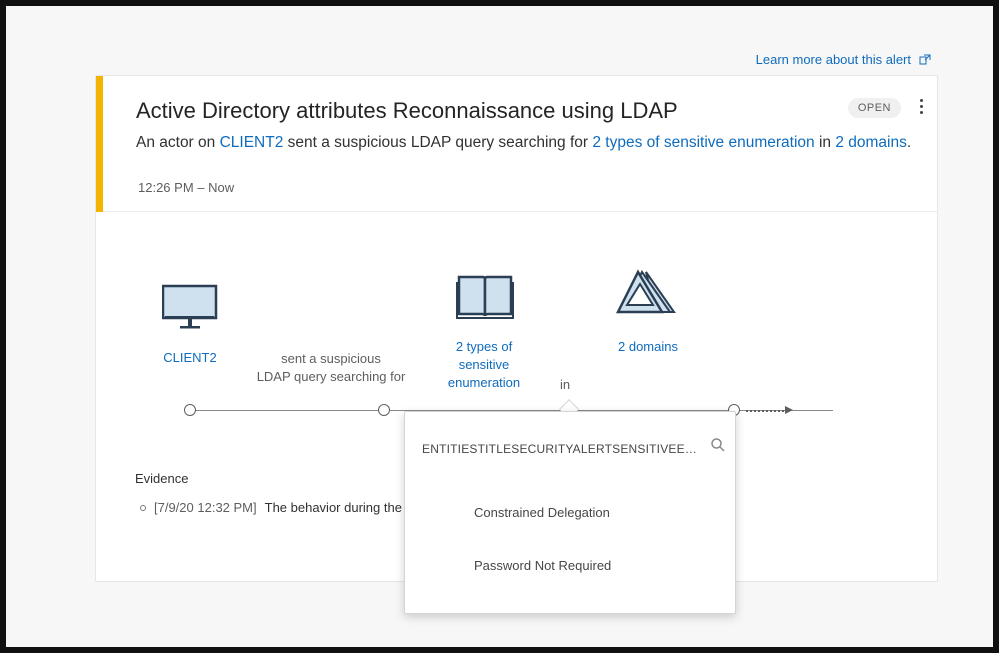  What do you see at coordinates (789, 410) in the screenshot?
I see `timeline-arrow-icon` at bounding box center [789, 410].